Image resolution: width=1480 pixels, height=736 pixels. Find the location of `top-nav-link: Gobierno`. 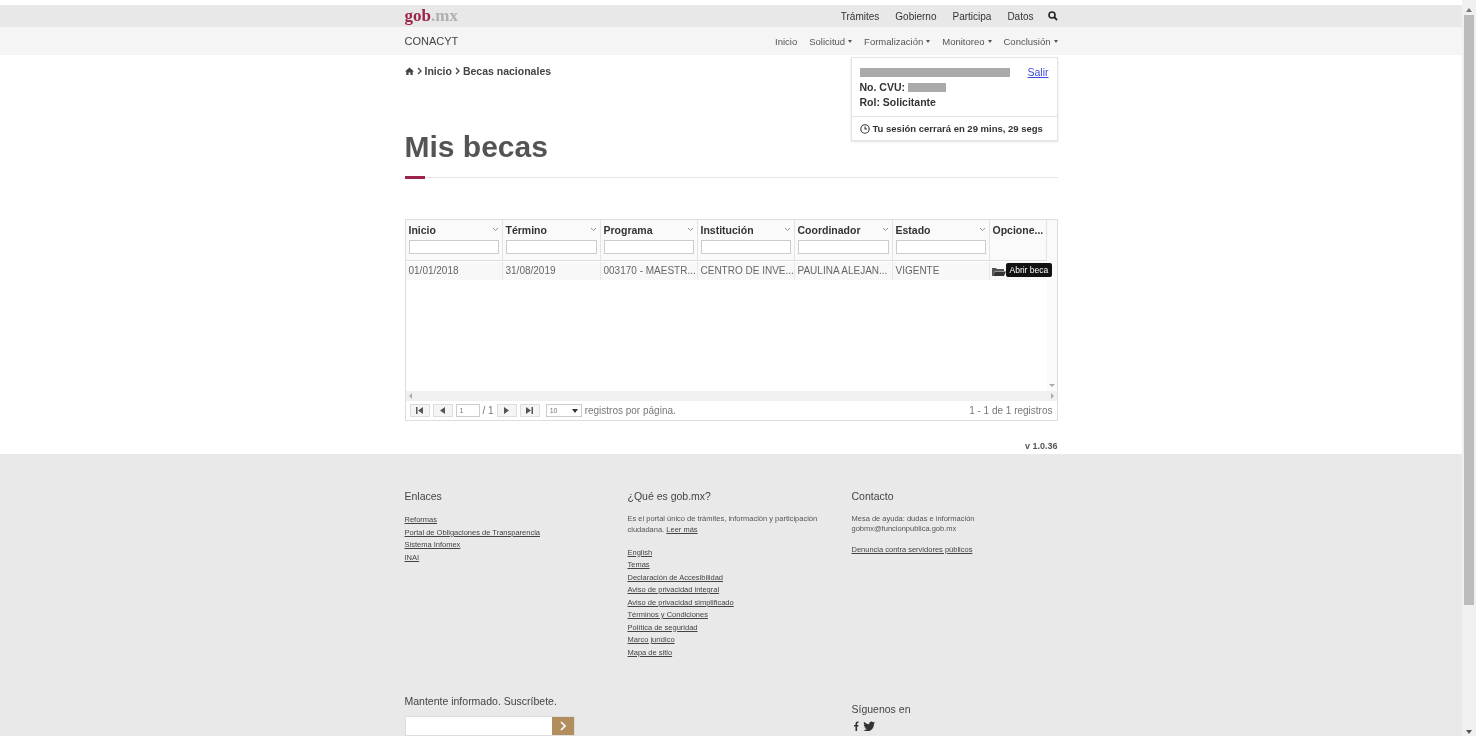

top-nav-link: Gobierno is located at coordinates (916, 16).